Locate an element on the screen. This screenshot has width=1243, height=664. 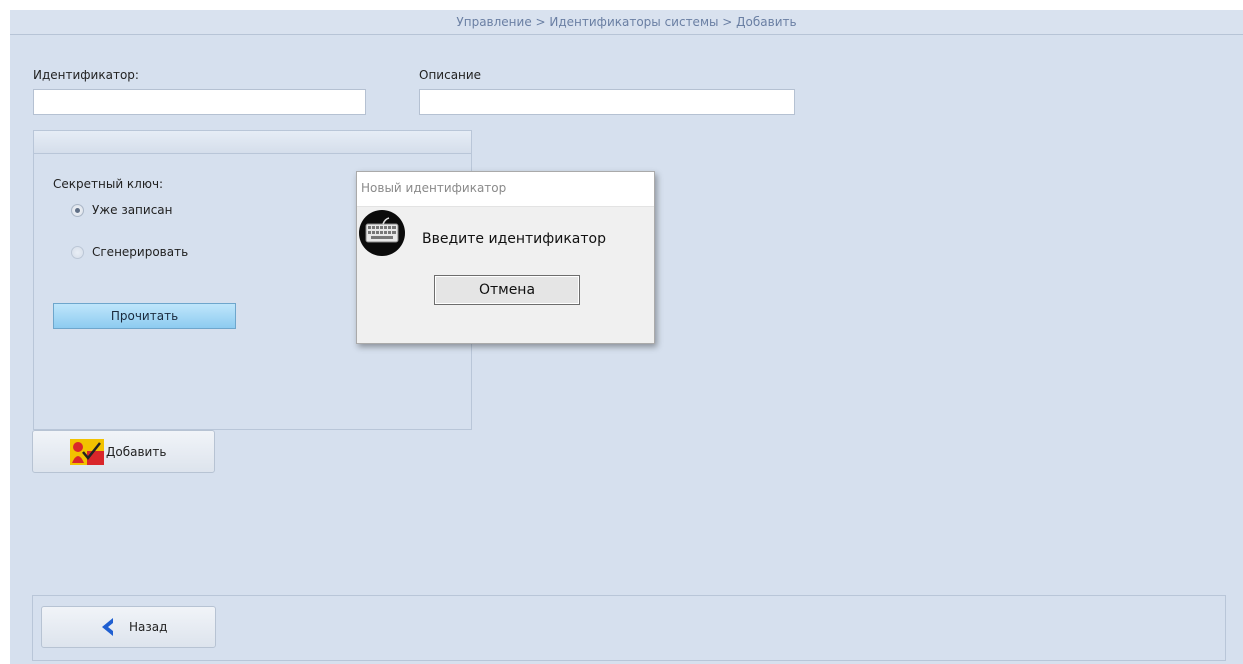
dialog-title: Новый идентификатор is located at coordinates (505, 189).